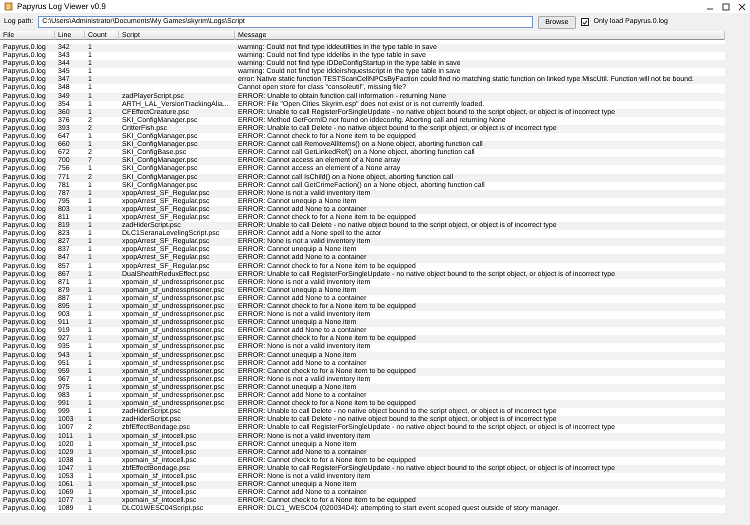  I want to click on maximize-icon, so click(726, 6).